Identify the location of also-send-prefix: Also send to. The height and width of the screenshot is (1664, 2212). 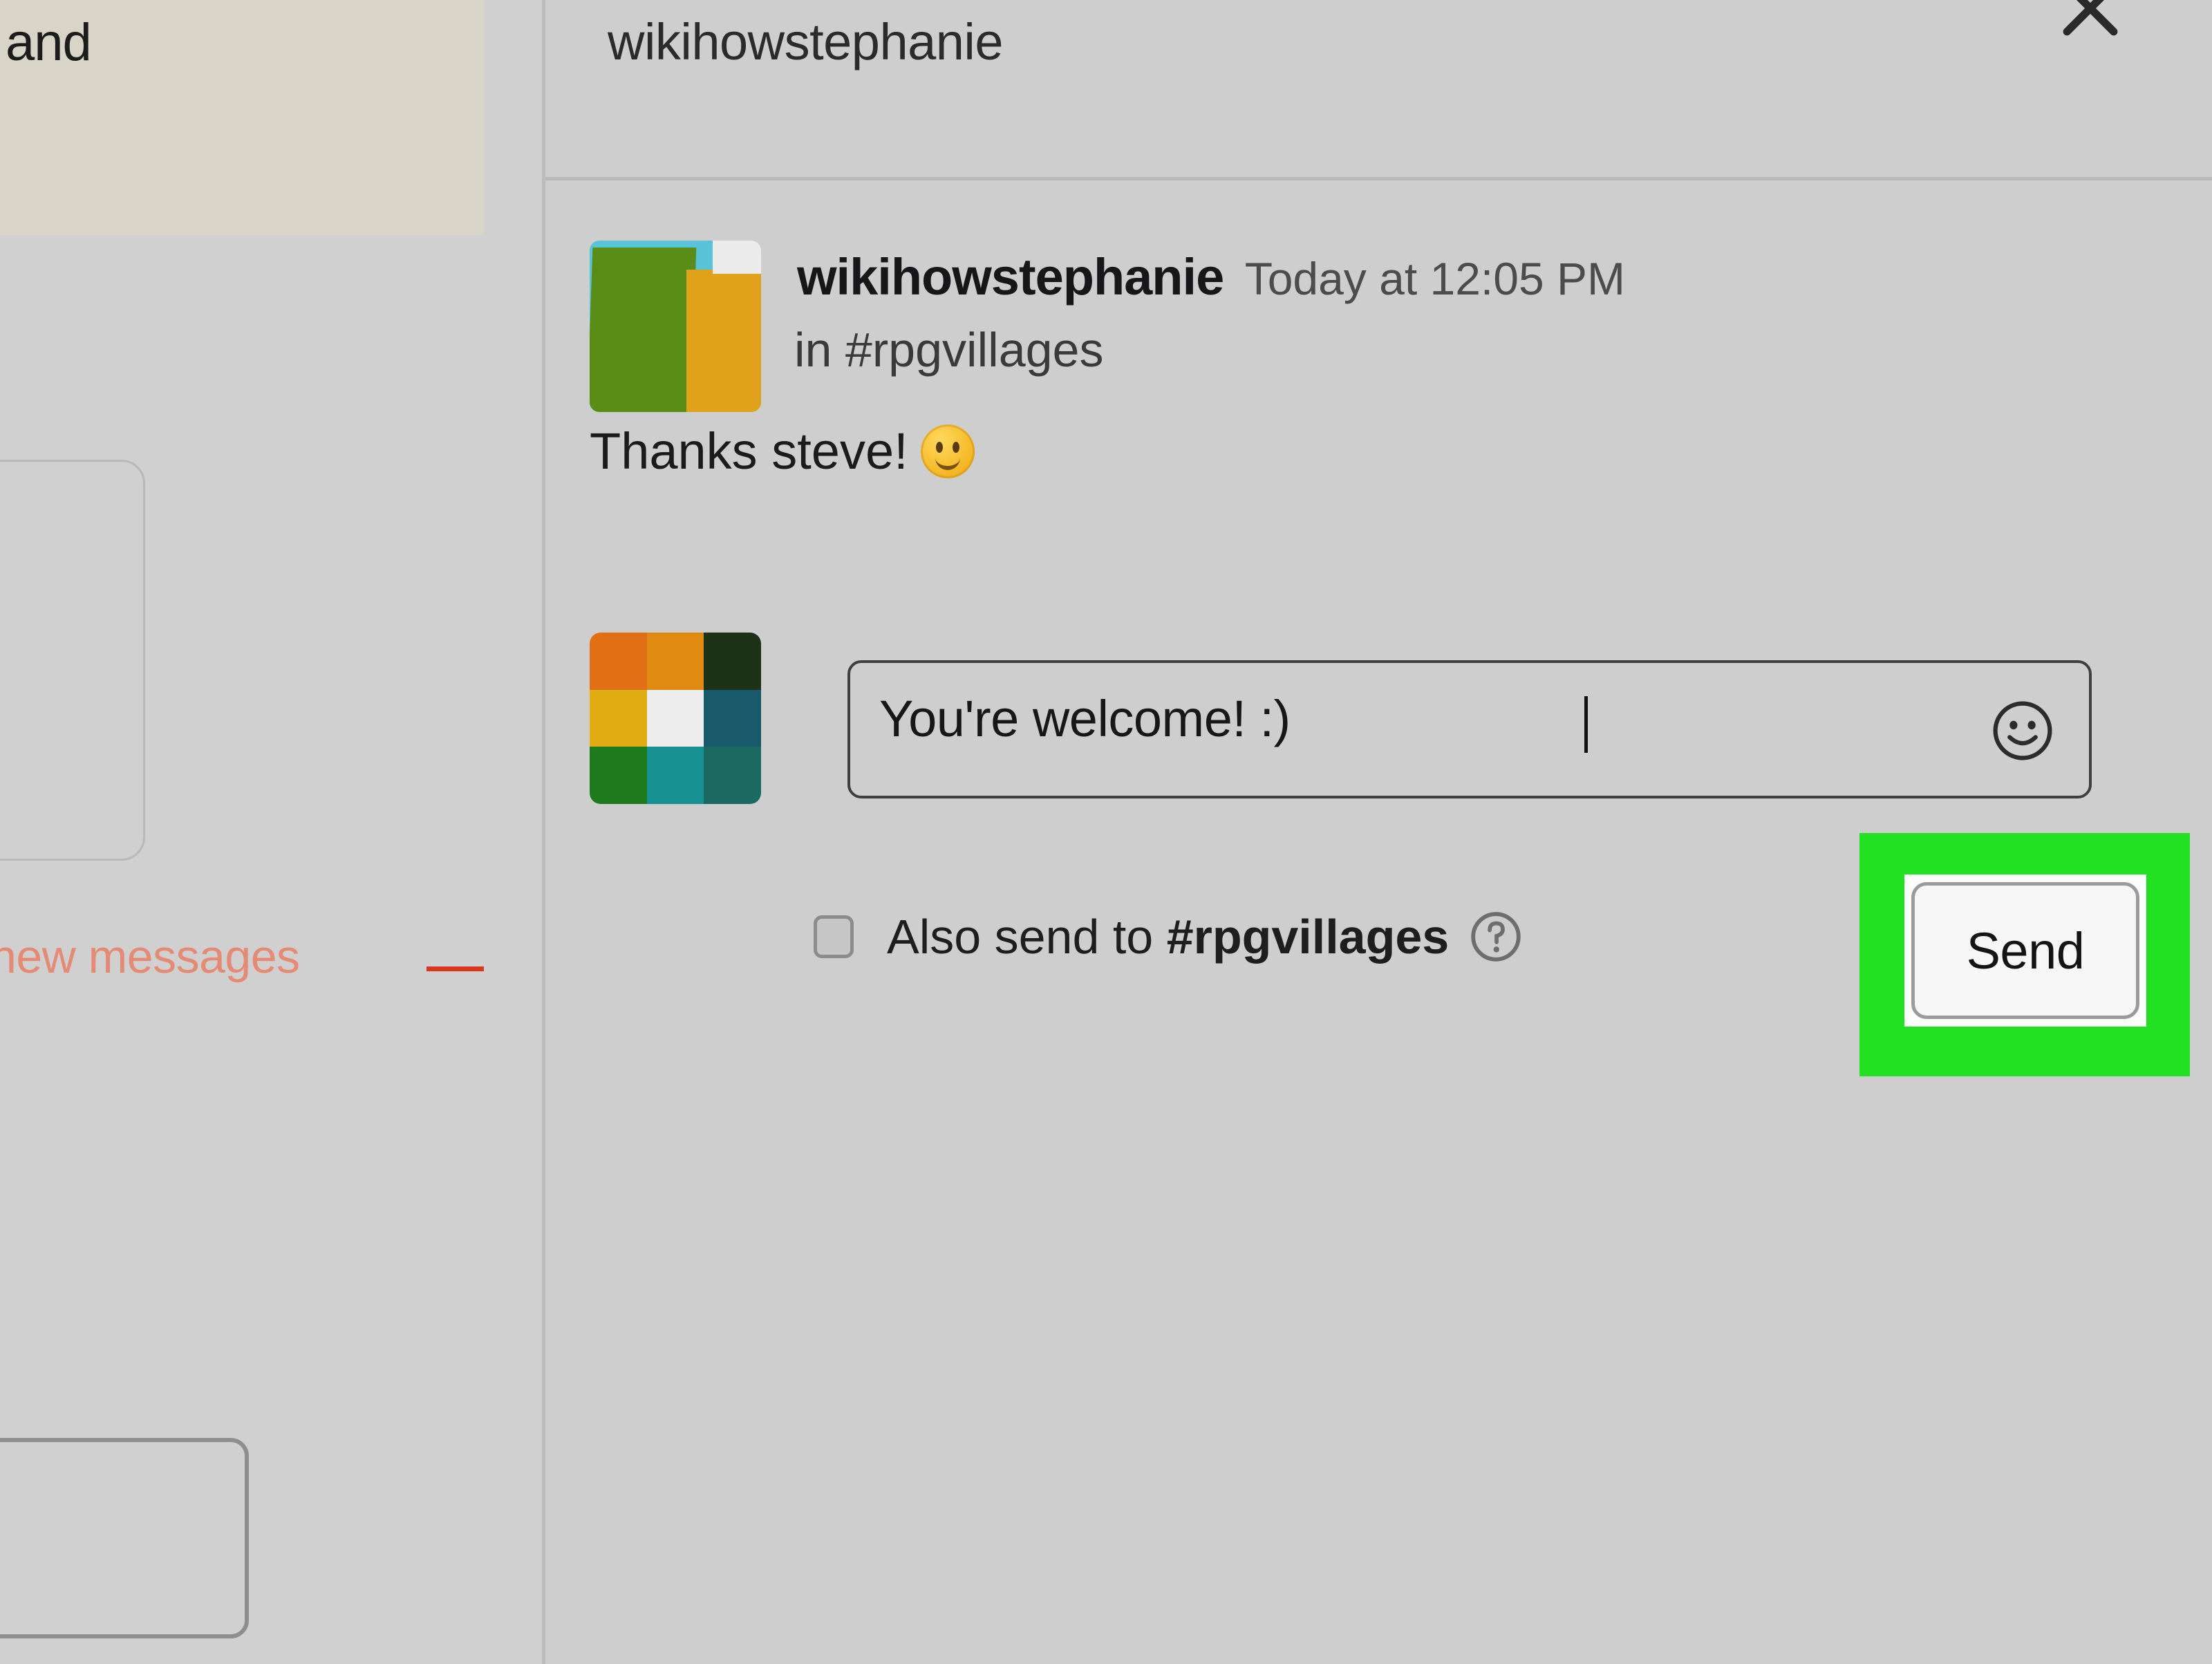
(1027, 937).